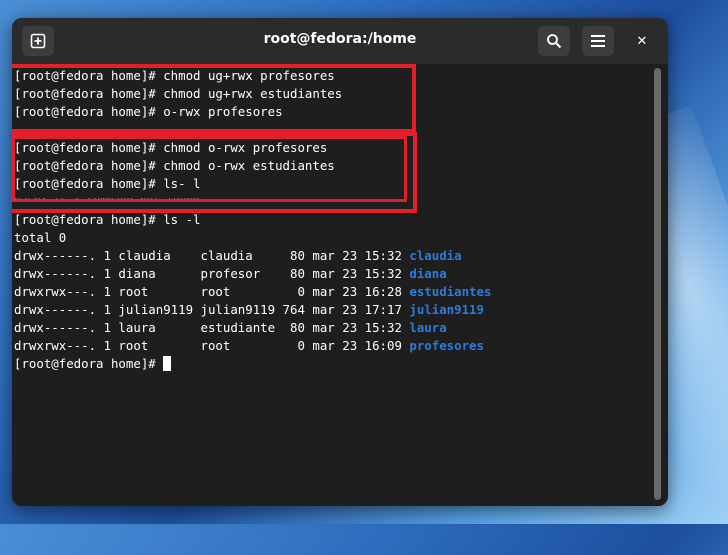 Image resolution: width=728 pixels, height=555 pixels. I want to click on headerbar: root@fedora:/home ✕, so click(340, 41).